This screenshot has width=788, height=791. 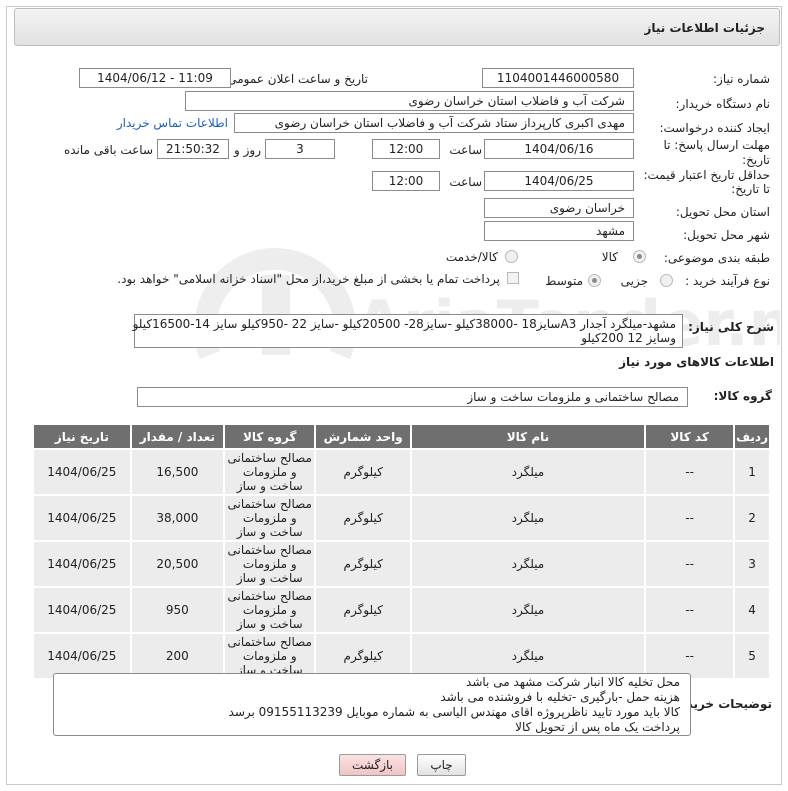 What do you see at coordinates (247, 150) in the screenshot?
I see `days-label: روز و` at bounding box center [247, 150].